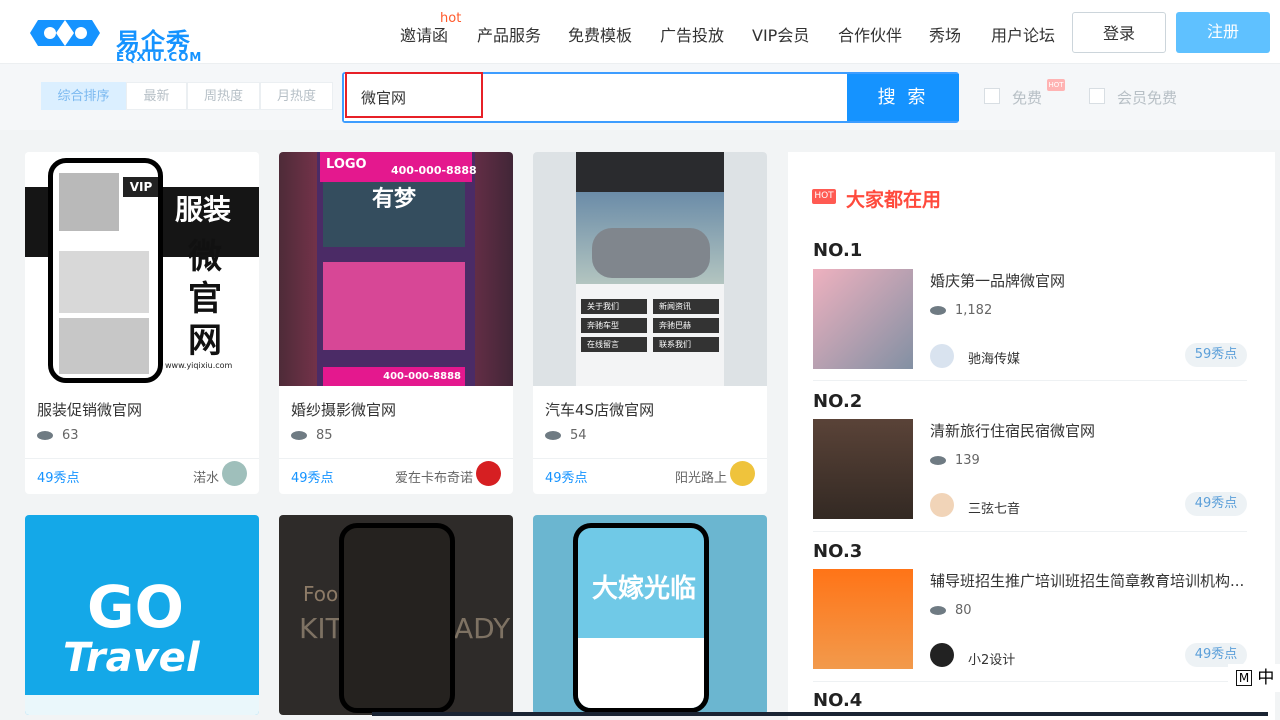 Image resolution: width=1280 pixels, height=720 pixels. What do you see at coordinates (701, 476) in the screenshot?
I see `card-author: 阳光路上` at bounding box center [701, 476].